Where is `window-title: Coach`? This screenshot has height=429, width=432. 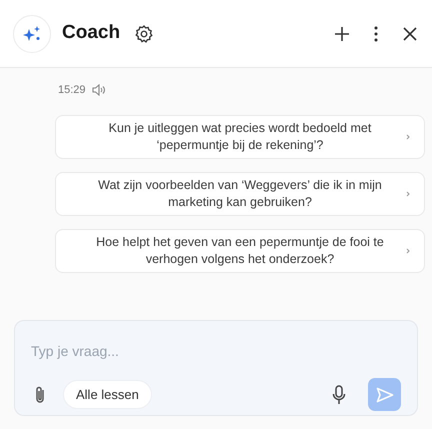
window-title: Coach is located at coordinates (91, 33).